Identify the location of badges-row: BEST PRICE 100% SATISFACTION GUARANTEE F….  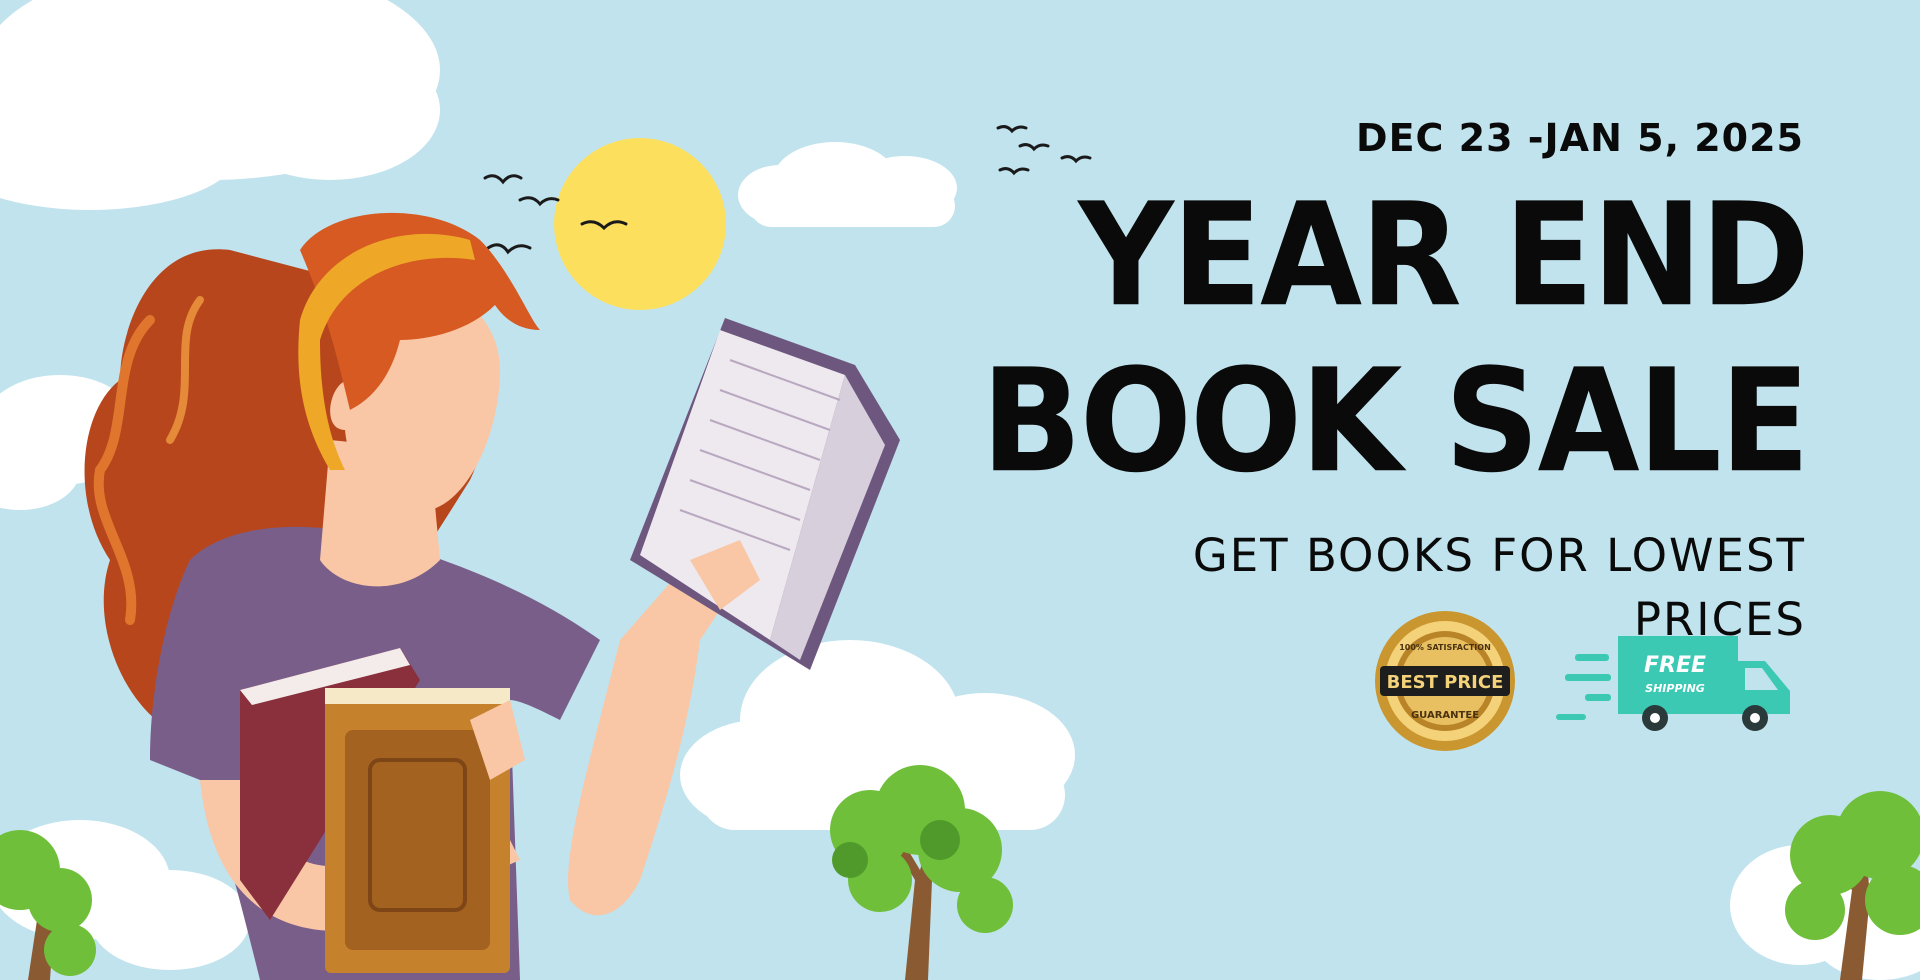
(1582, 681).